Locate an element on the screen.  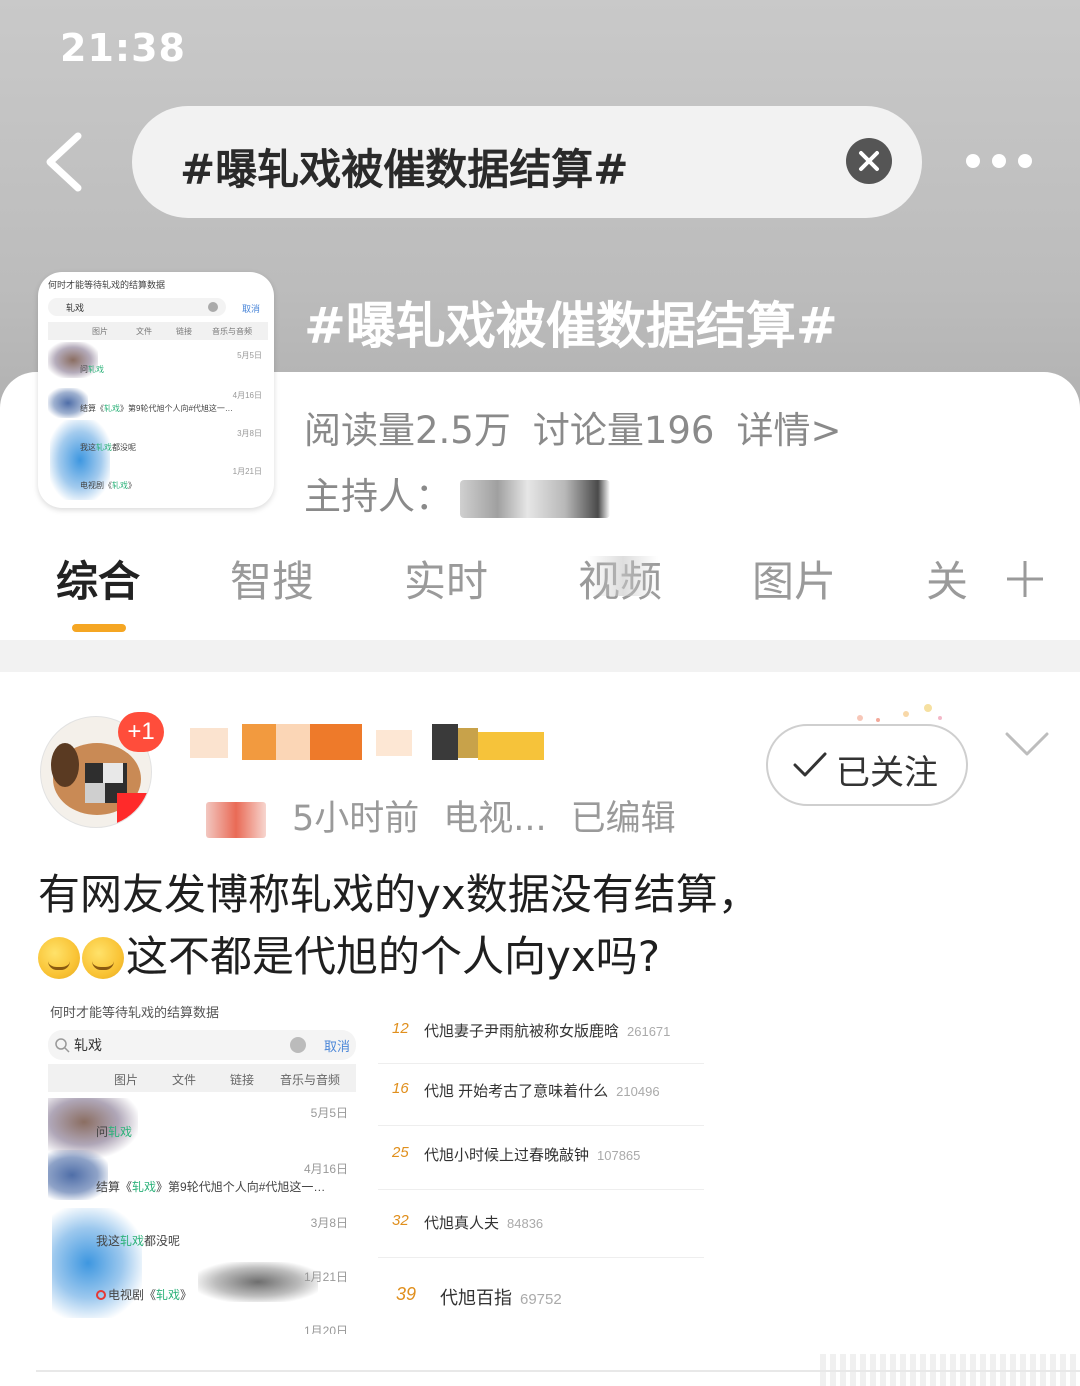
host-label: 主持人： is located at coordinates (378, 496).